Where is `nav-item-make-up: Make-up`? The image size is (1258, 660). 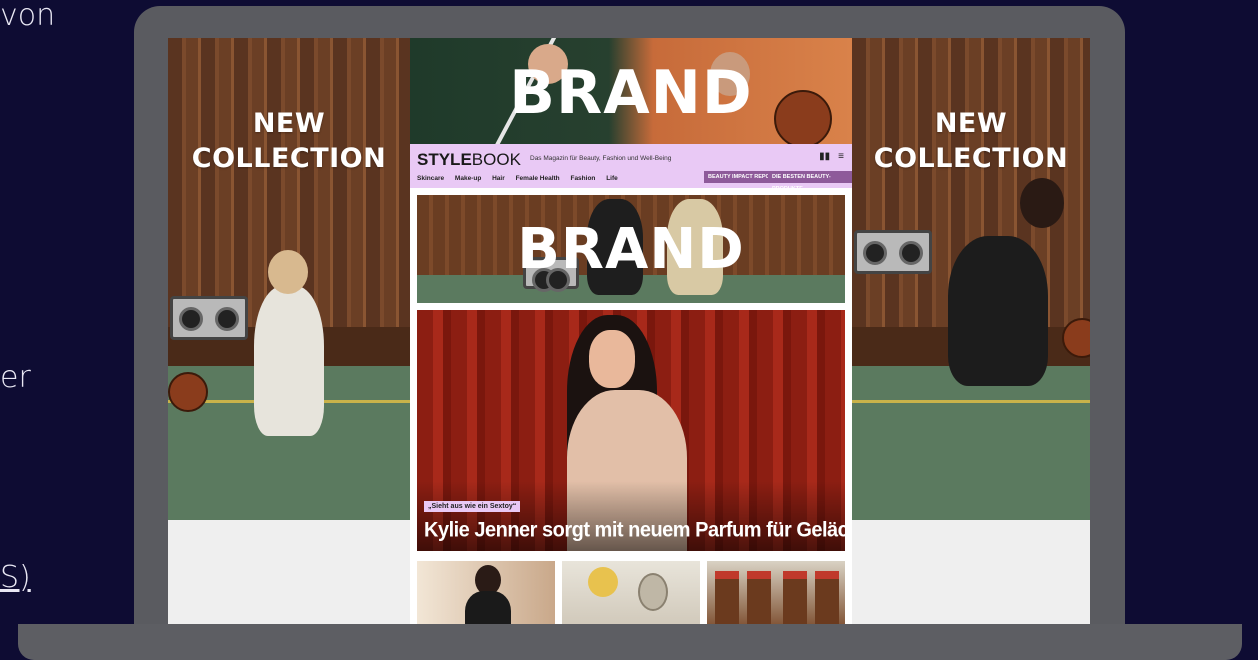
nav-item-make-up: Make-up is located at coordinates (468, 178).